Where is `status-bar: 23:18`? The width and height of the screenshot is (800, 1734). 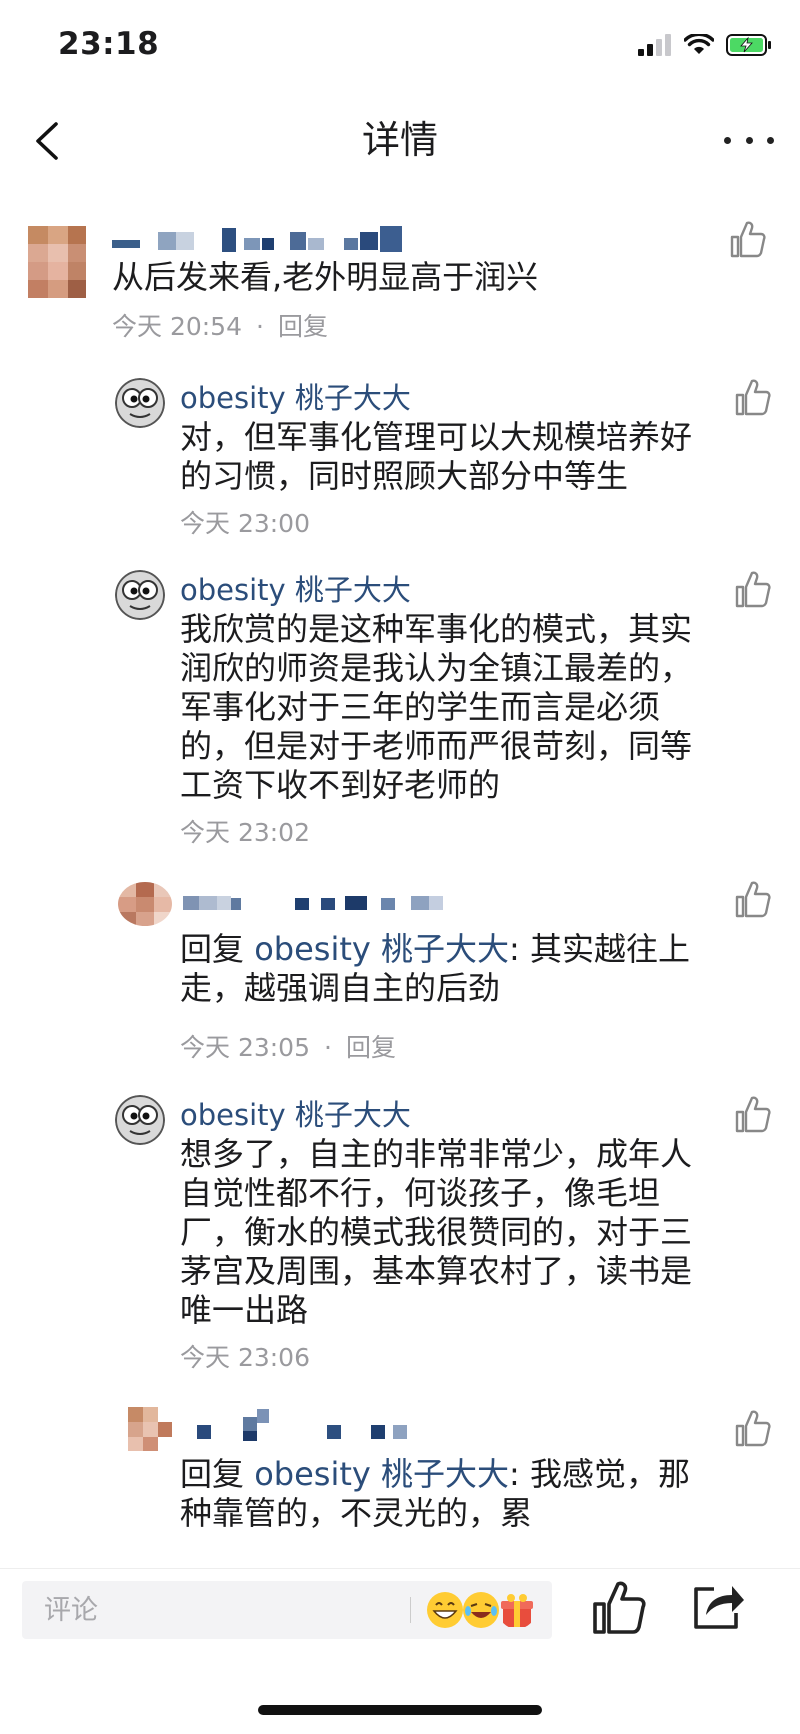
status-bar: 23:18 is located at coordinates (400, 48).